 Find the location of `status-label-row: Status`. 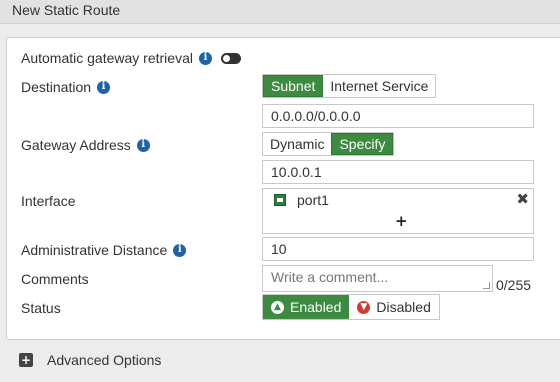

status-label-row: Status is located at coordinates (41, 308).